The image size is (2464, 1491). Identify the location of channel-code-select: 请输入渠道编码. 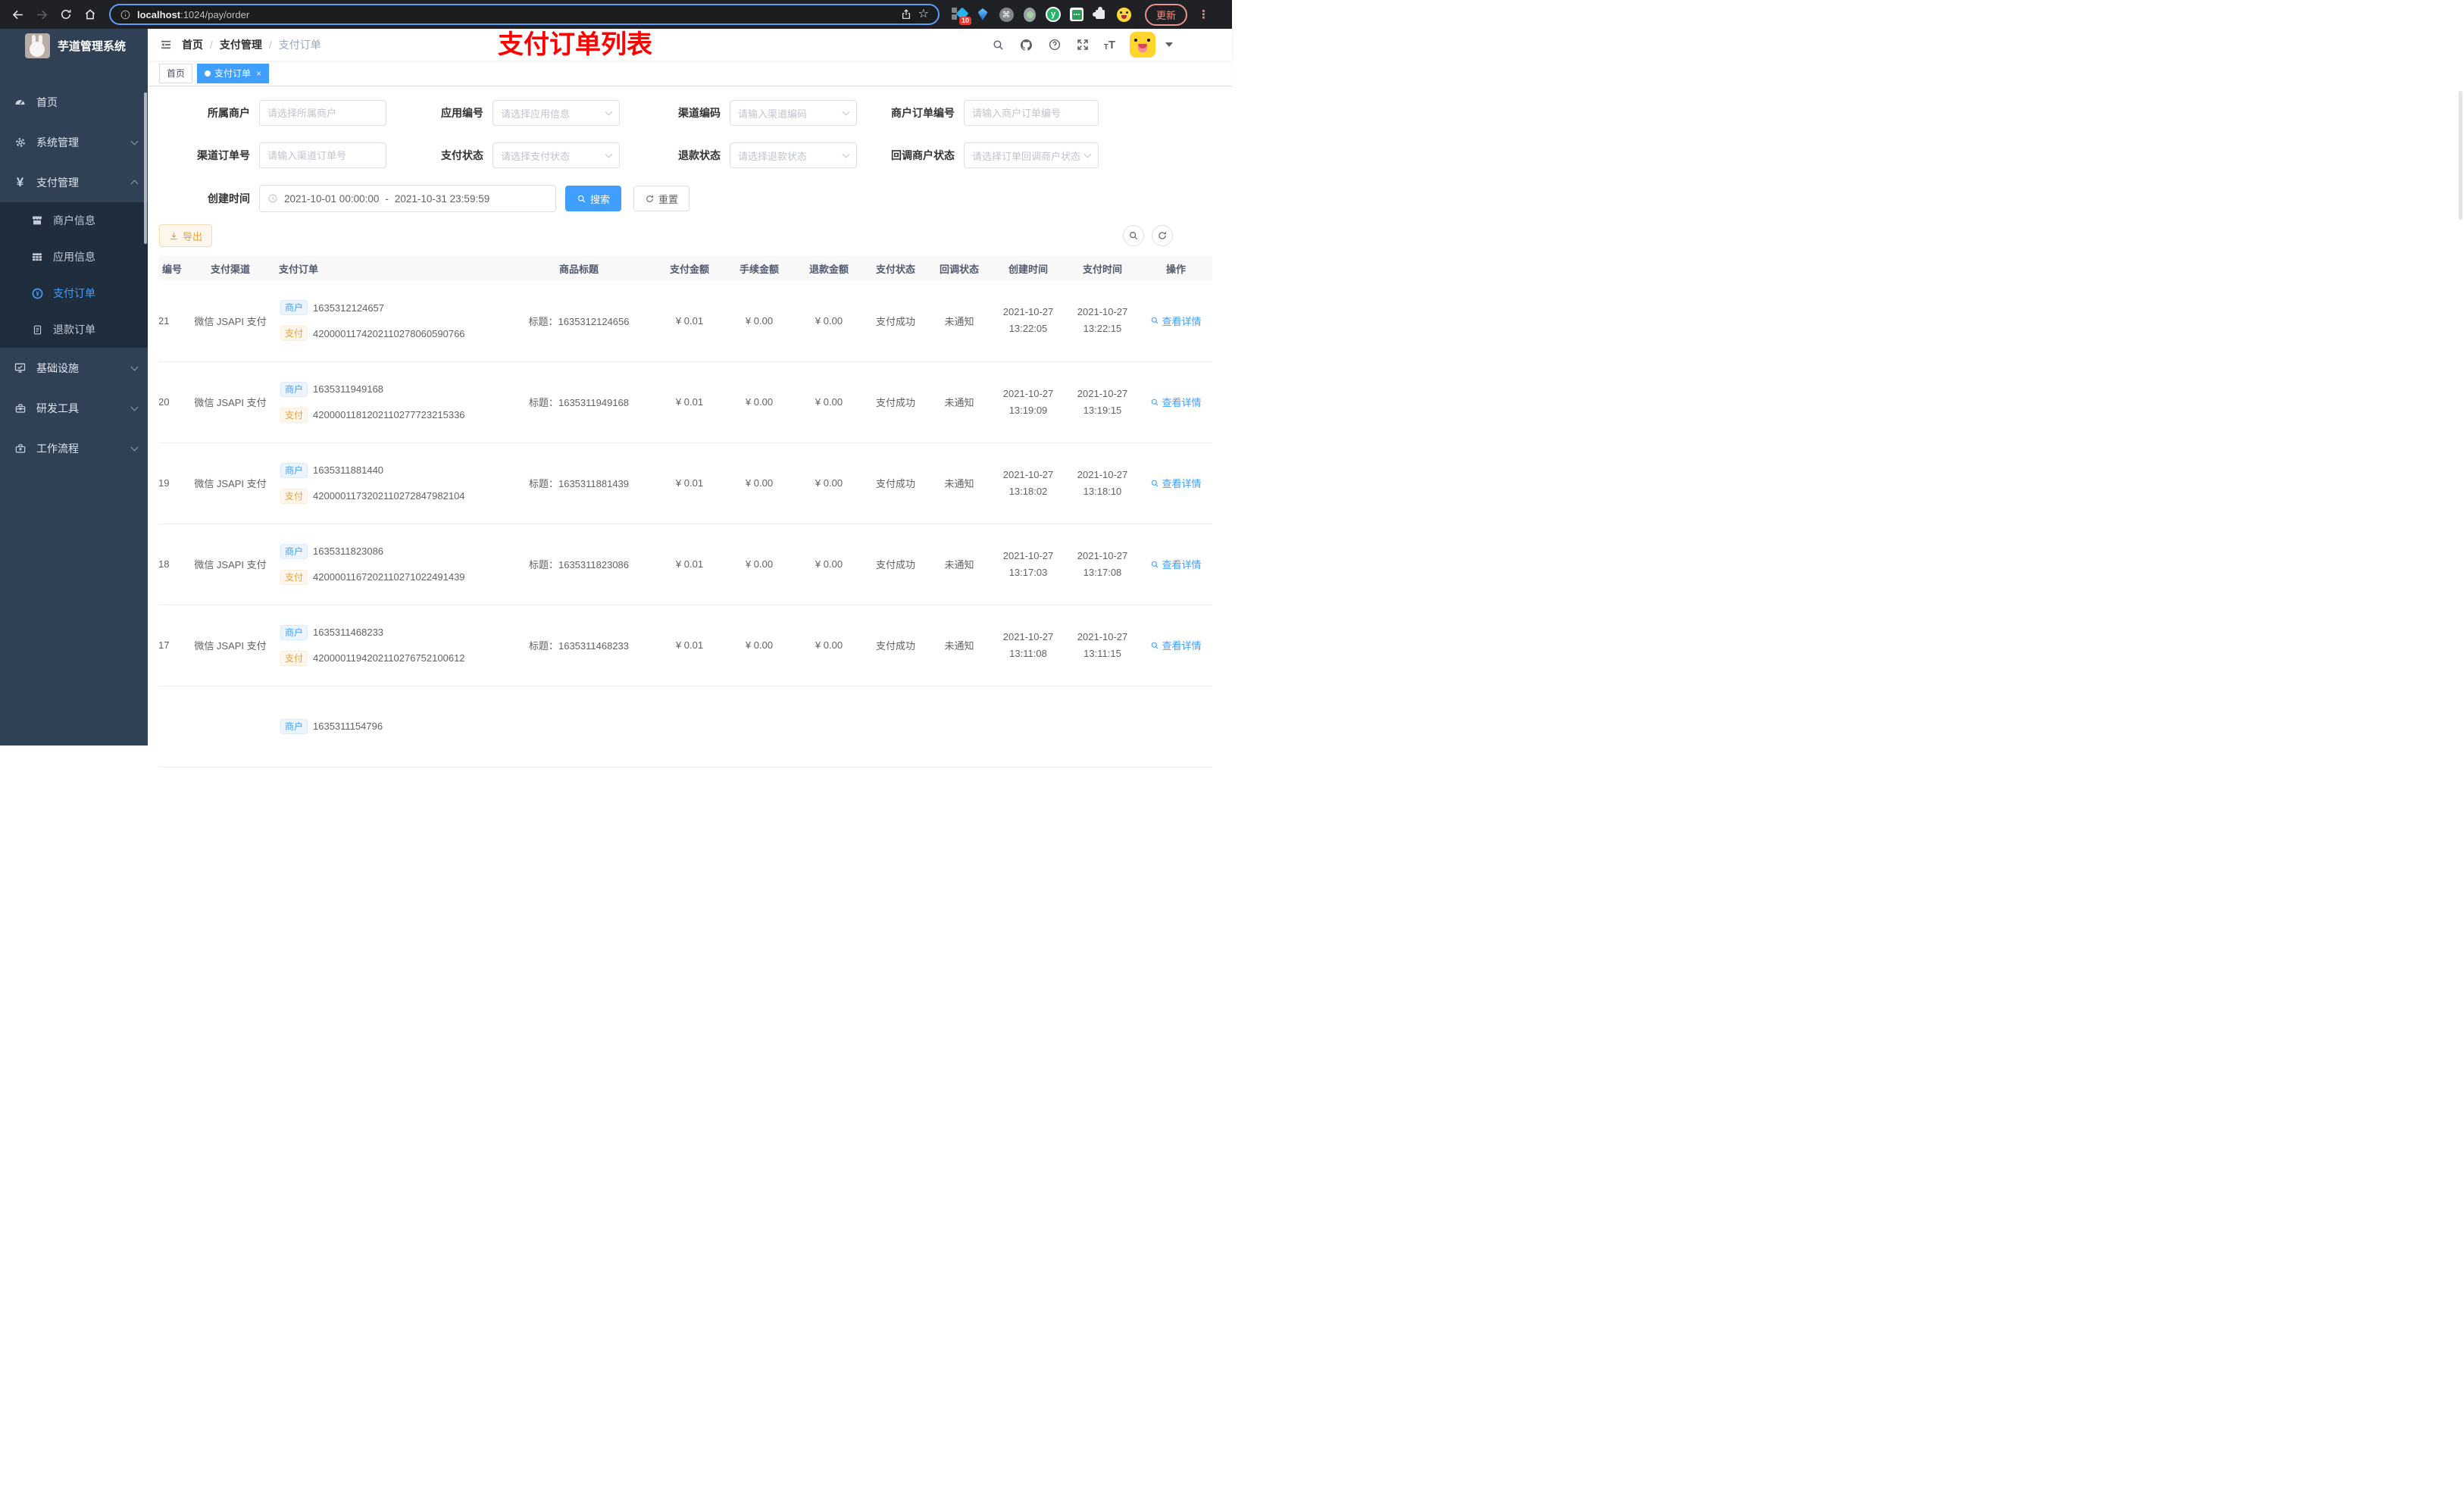
(793, 113).